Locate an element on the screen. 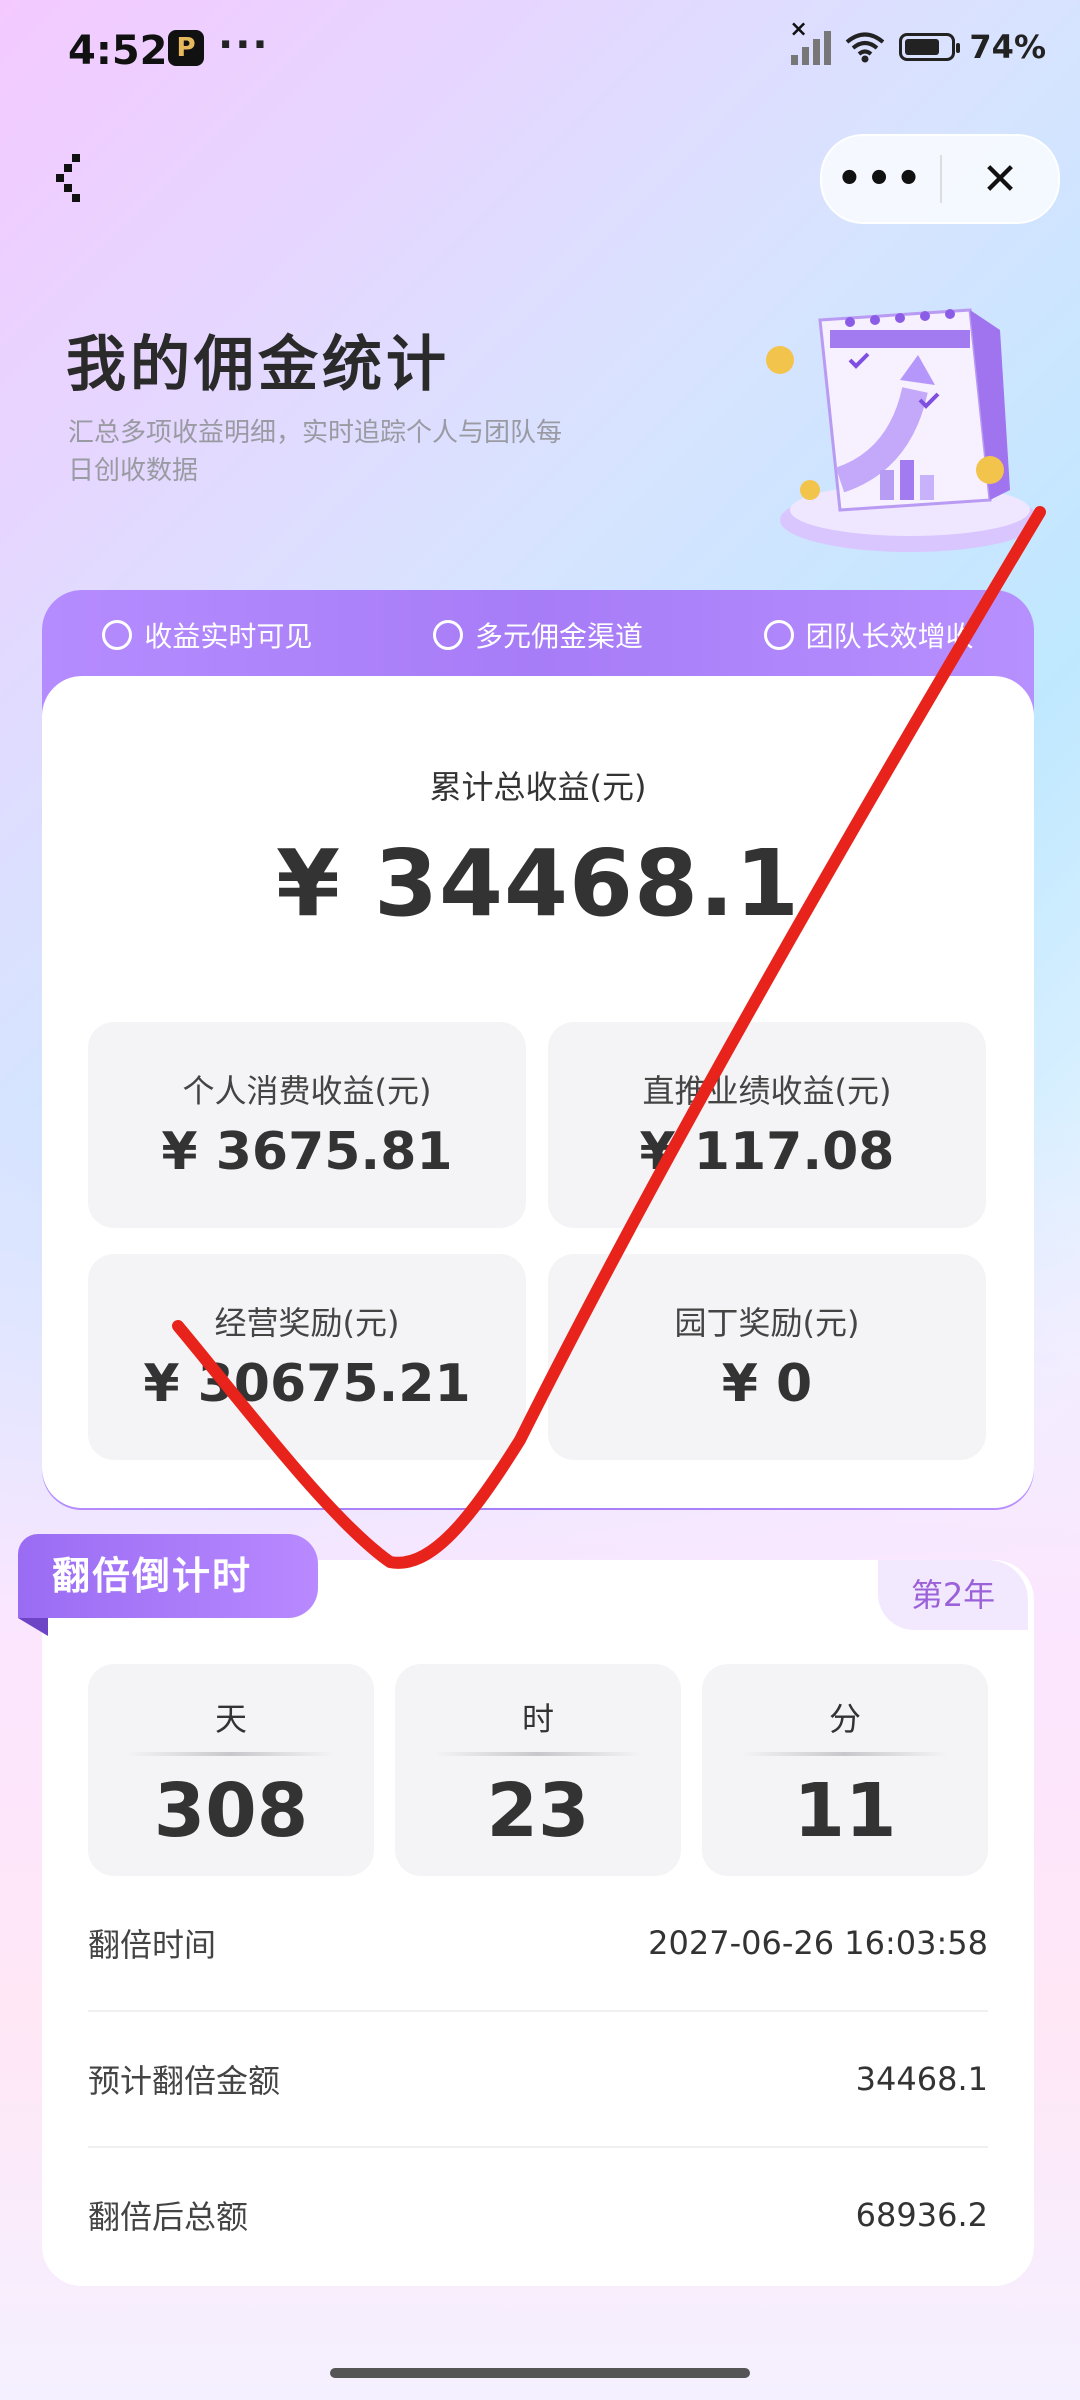 Image resolution: width=1080 pixels, height=2400 pixels. network-icon is located at coordinates (447, 635).